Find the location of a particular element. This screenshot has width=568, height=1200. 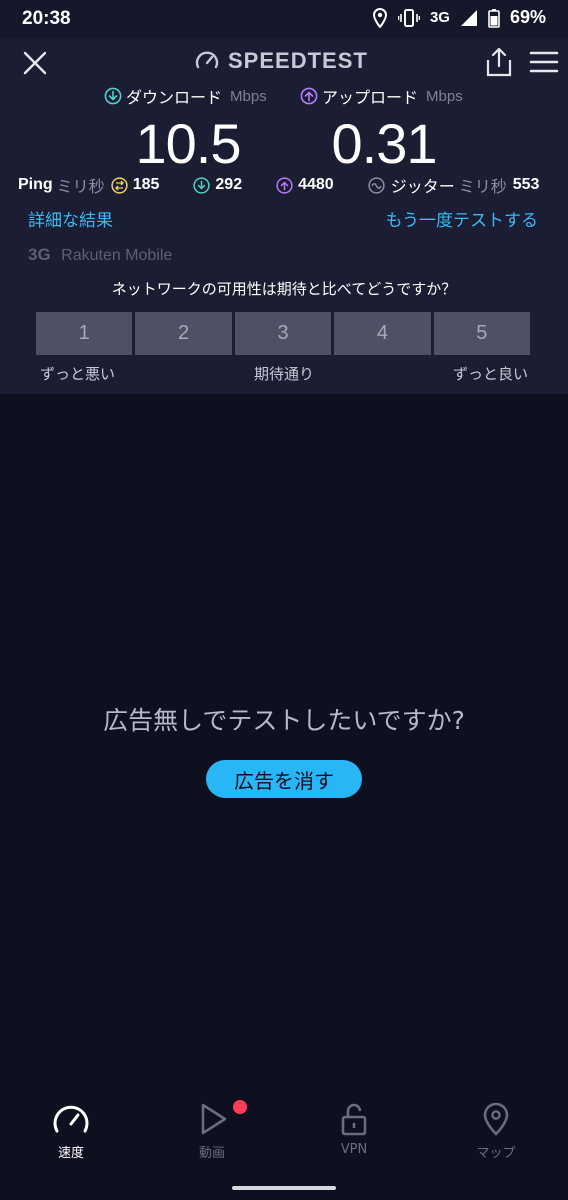

menu-button is located at coordinates (544, 62).